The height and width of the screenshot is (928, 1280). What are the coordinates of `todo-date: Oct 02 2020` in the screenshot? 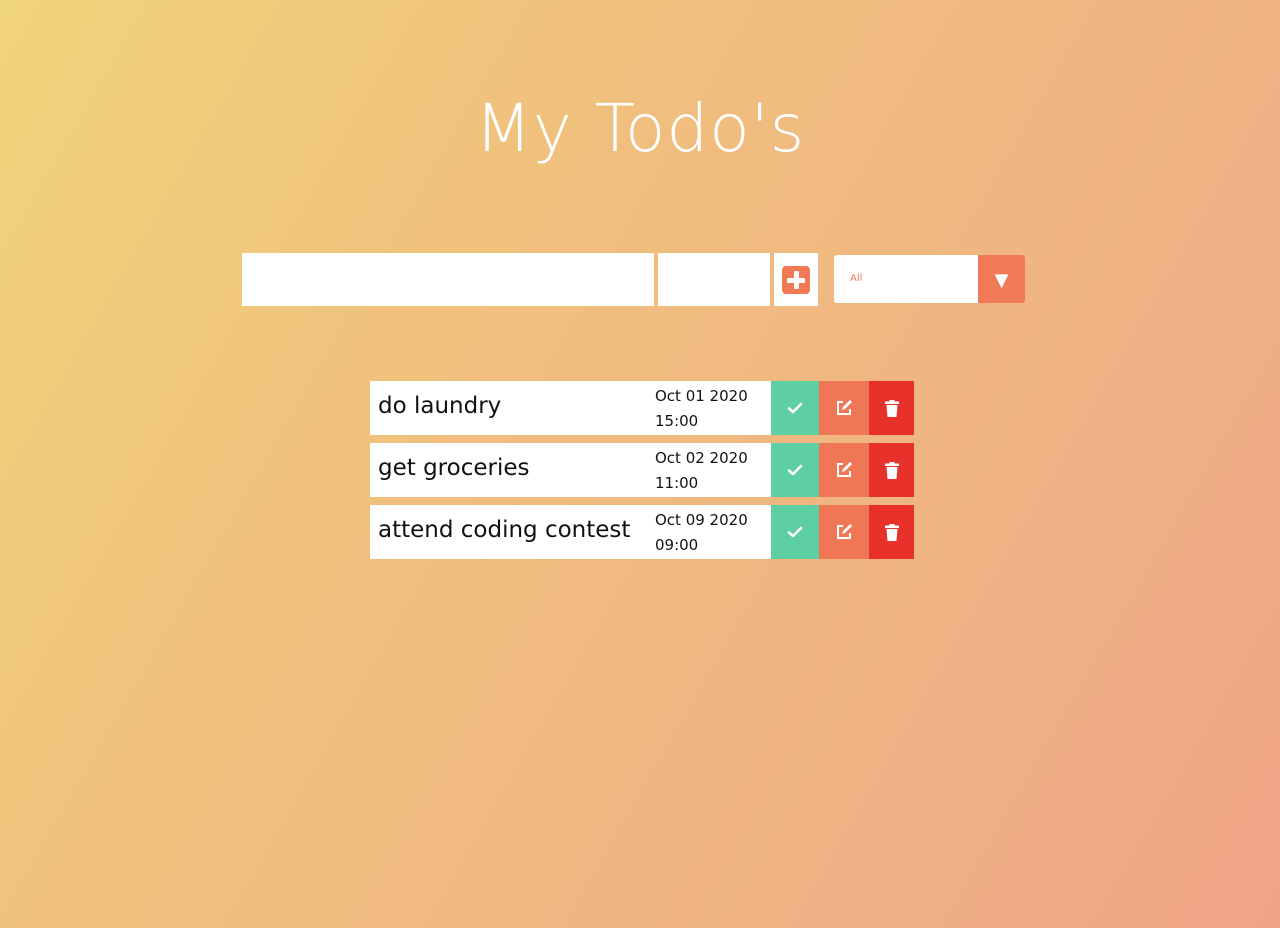 It's located at (701, 458).